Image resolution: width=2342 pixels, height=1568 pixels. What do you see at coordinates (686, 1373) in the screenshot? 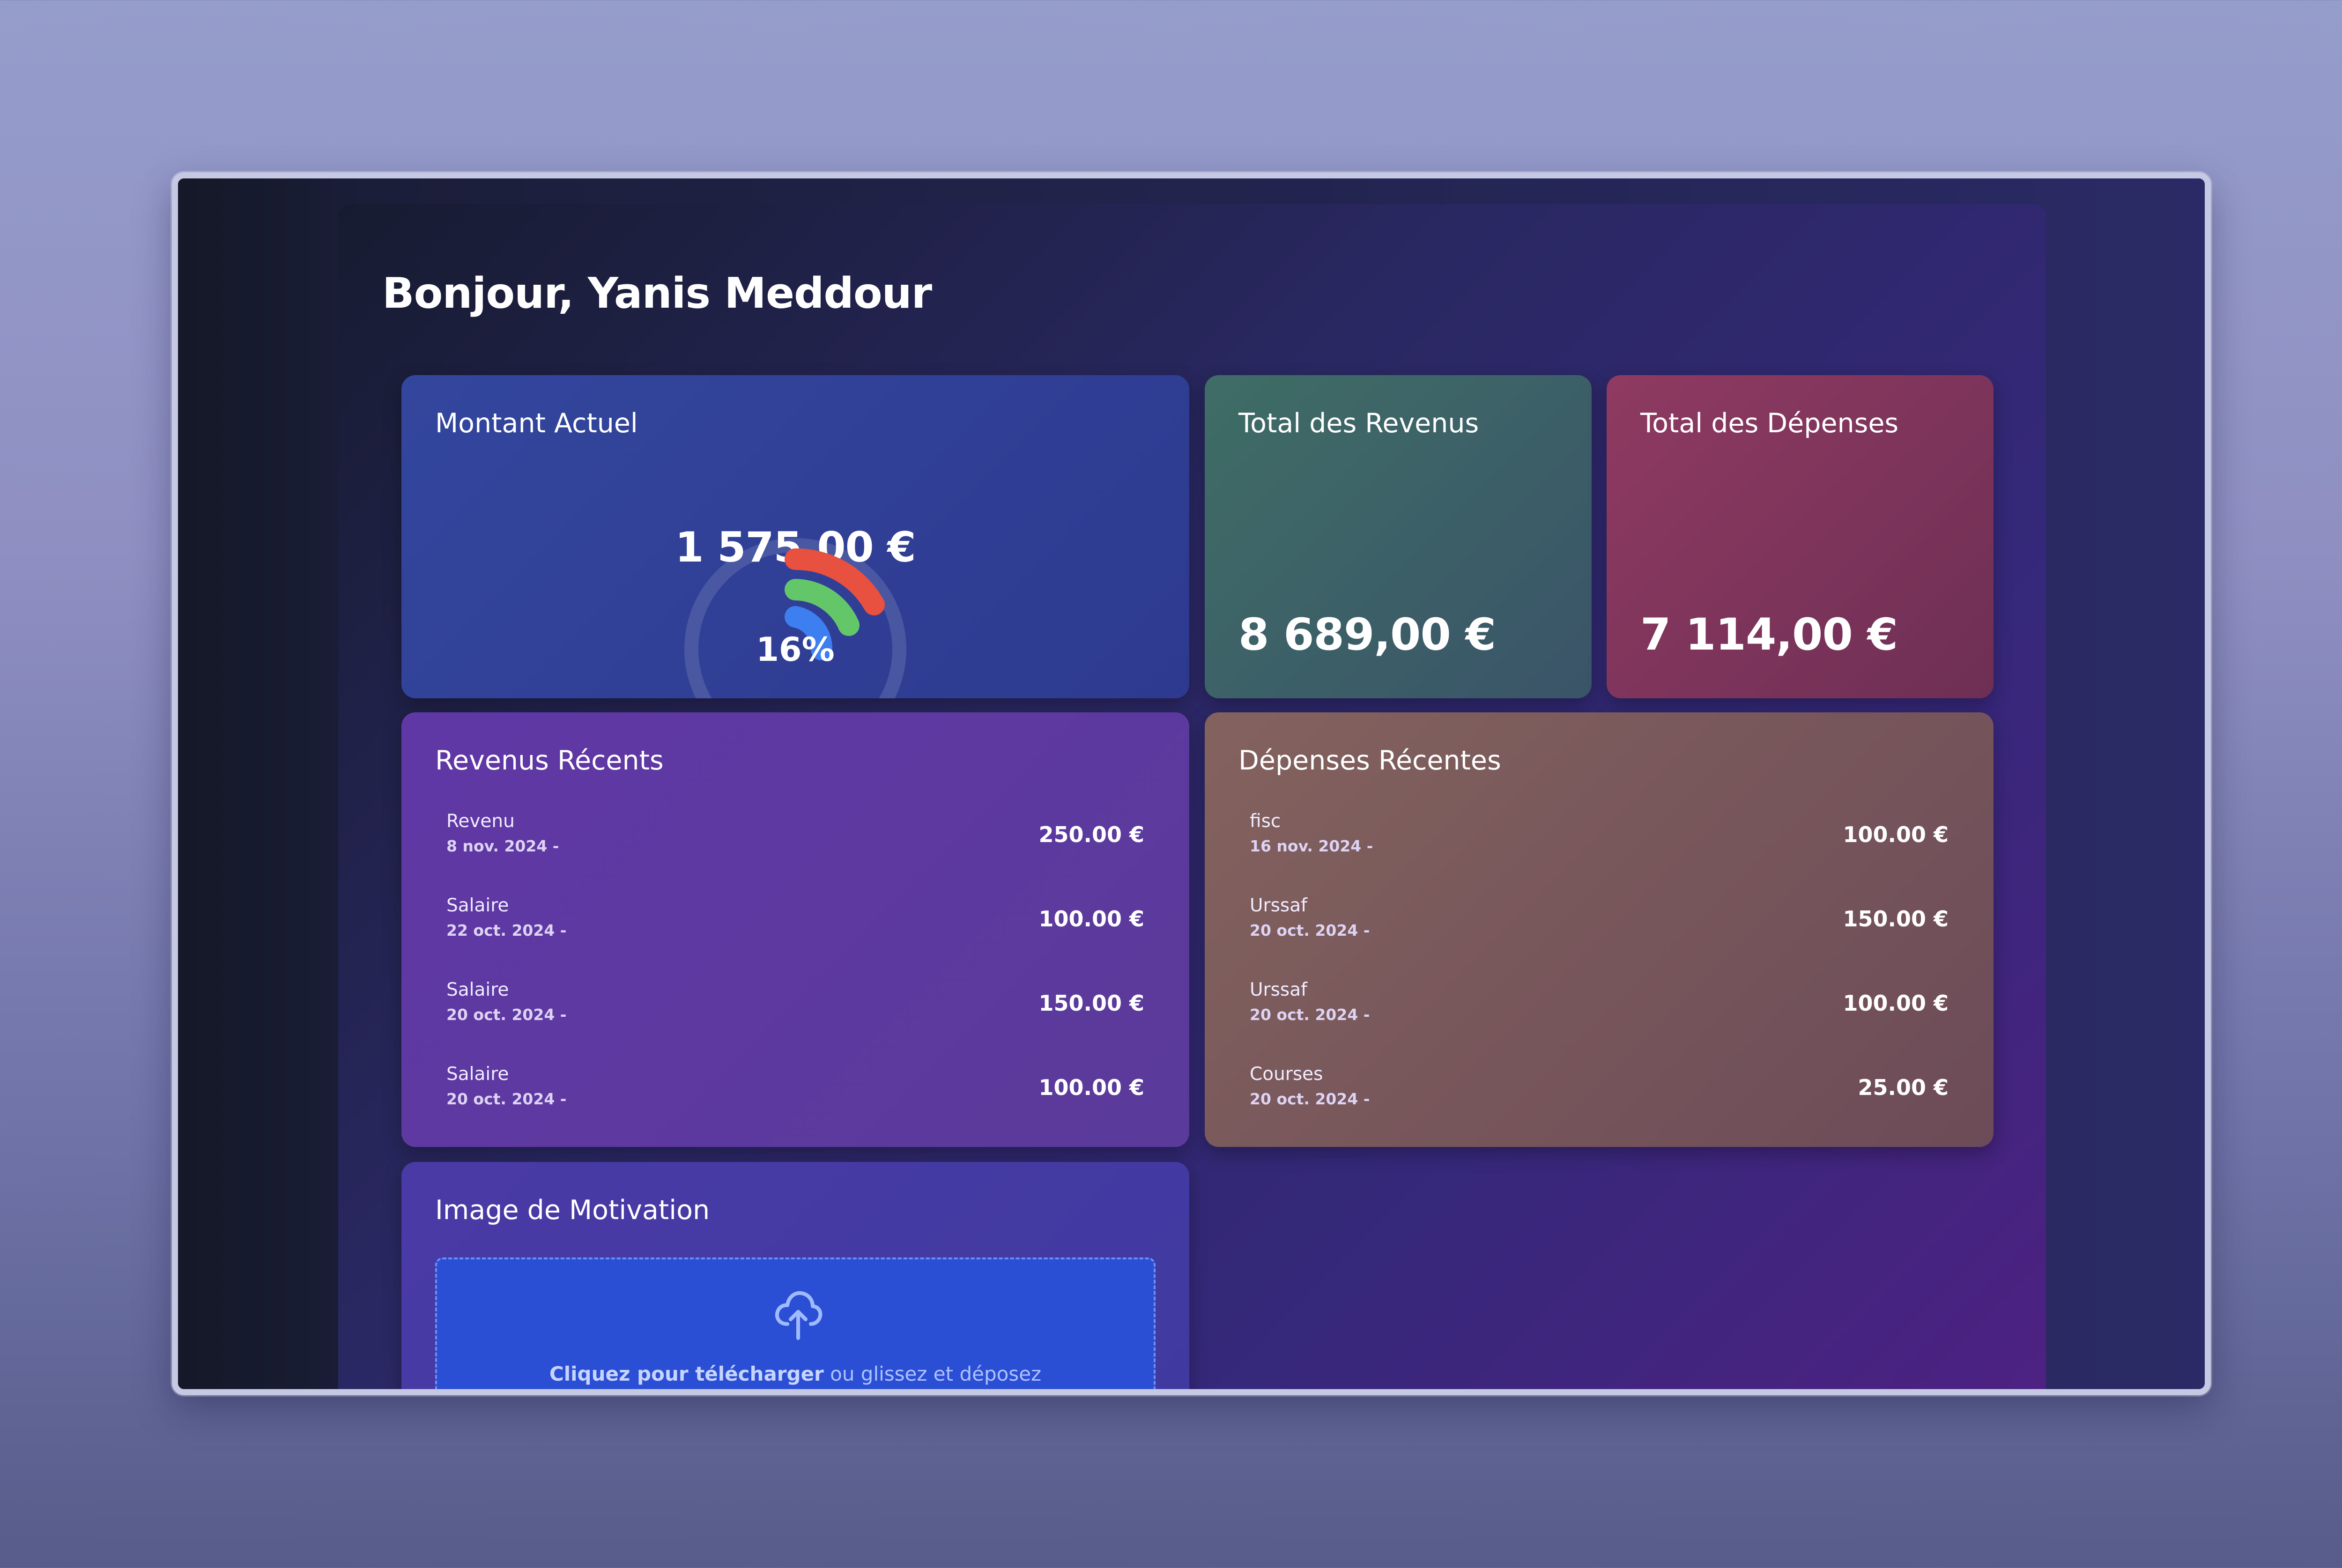
I see `upload-link: Cliquez pour télécharger` at bounding box center [686, 1373].